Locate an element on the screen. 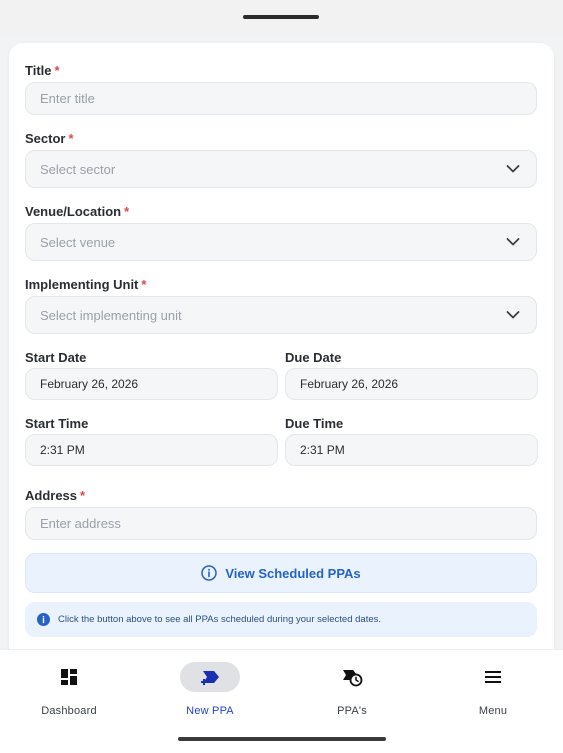 Image resolution: width=563 pixels, height=753 pixels. sector-placeholder: Select sector is located at coordinates (78, 169).